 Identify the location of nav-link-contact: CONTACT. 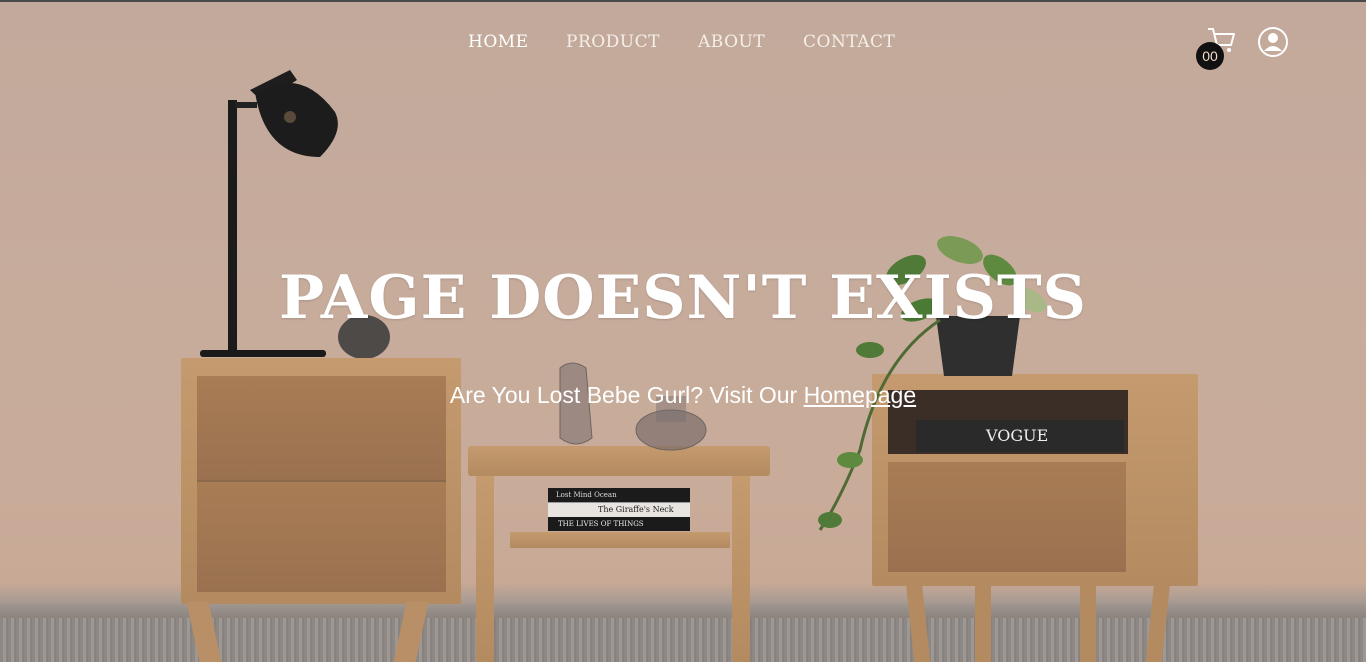
(849, 42).